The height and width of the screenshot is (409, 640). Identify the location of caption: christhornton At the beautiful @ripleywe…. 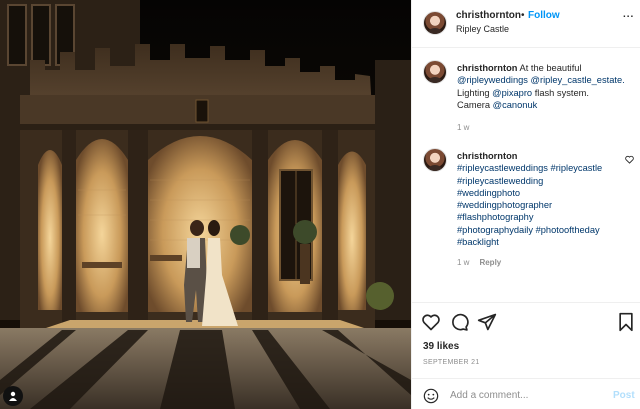
(530, 99).